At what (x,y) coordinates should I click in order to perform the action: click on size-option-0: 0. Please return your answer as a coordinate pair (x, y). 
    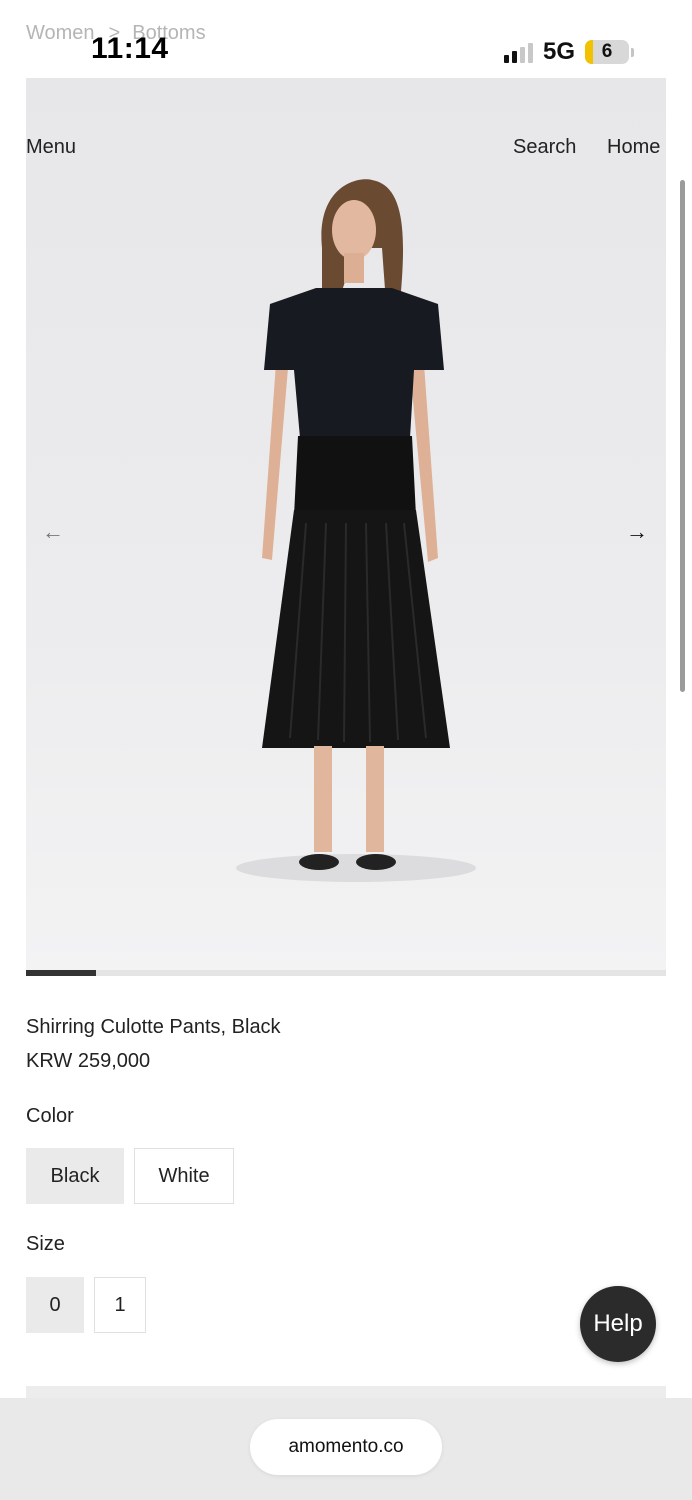
    Looking at the image, I should click on (55, 1305).